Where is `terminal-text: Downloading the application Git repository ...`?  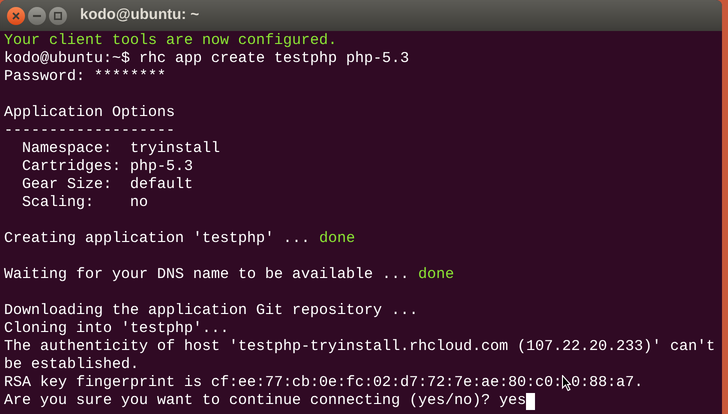
terminal-text: Downloading the application Git repository ... is located at coordinates (211, 311).